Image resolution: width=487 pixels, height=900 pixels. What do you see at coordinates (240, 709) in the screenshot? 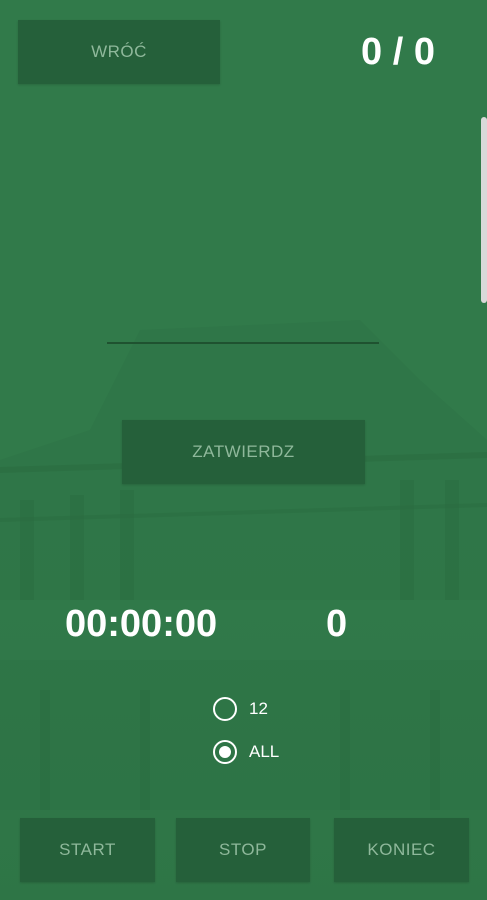
I see `radio-option-12: 12` at bounding box center [240, 709].